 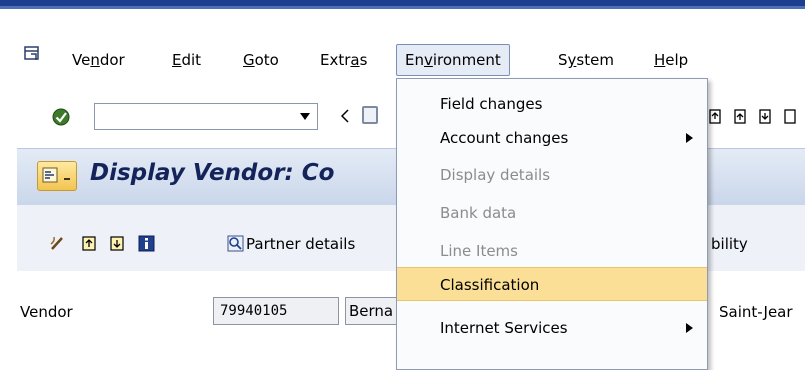 I want to click on vendor-number-field: 79940105, so click(x=276, y=311).